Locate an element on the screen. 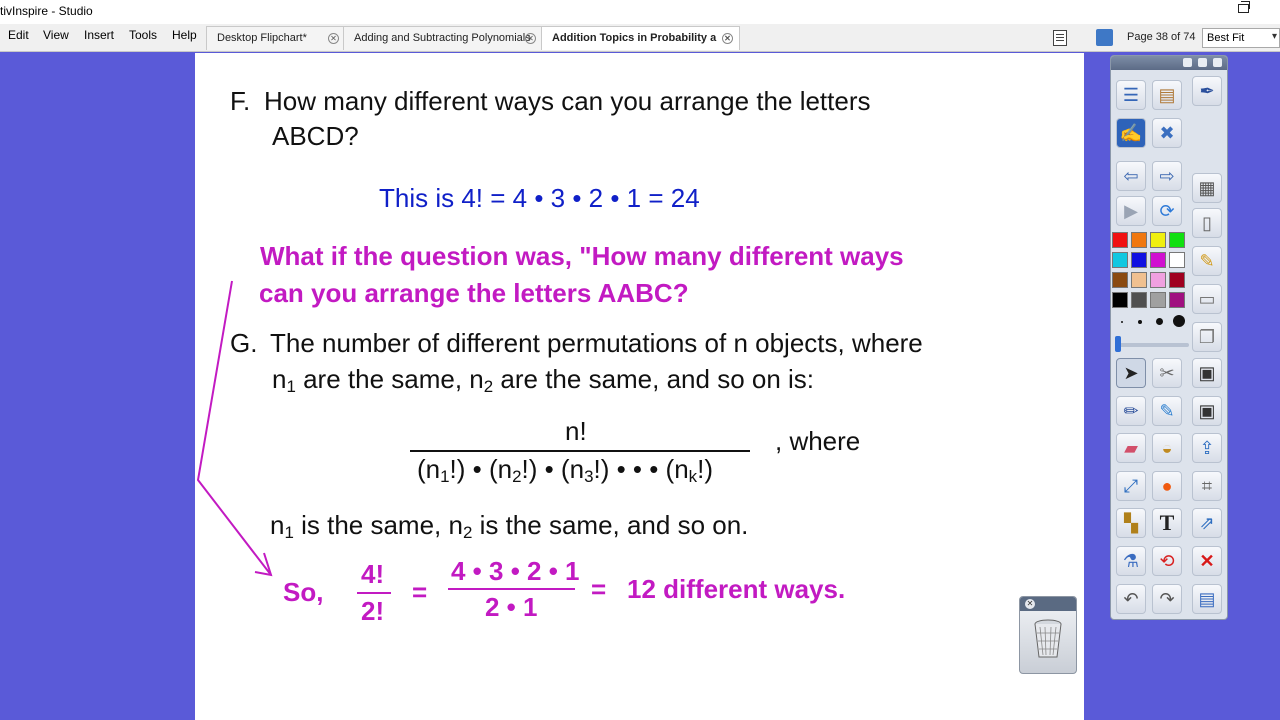  highlighter-icon: ✎ is located at coordinates (1207, 261).